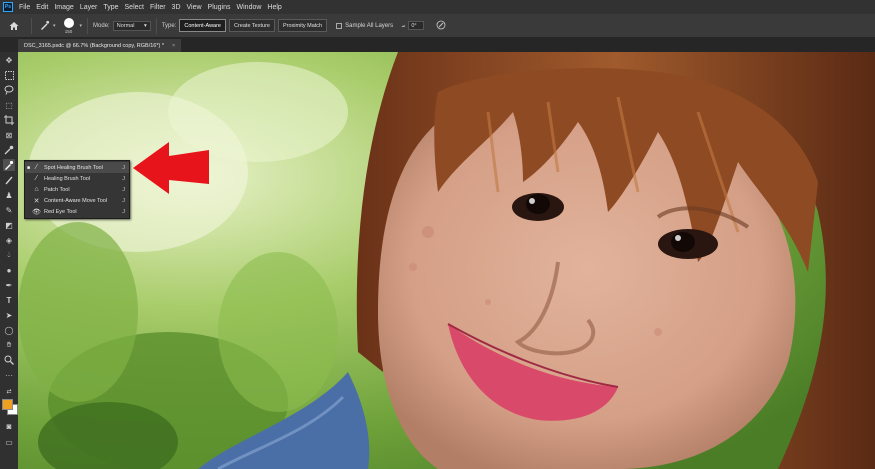 The height and width of the screenshot is (469, 875). What do you see at coordinates (202, 25) in the screenshot?
I see `content-aware-button: Content-Aware` at bounding box center [202, 25].